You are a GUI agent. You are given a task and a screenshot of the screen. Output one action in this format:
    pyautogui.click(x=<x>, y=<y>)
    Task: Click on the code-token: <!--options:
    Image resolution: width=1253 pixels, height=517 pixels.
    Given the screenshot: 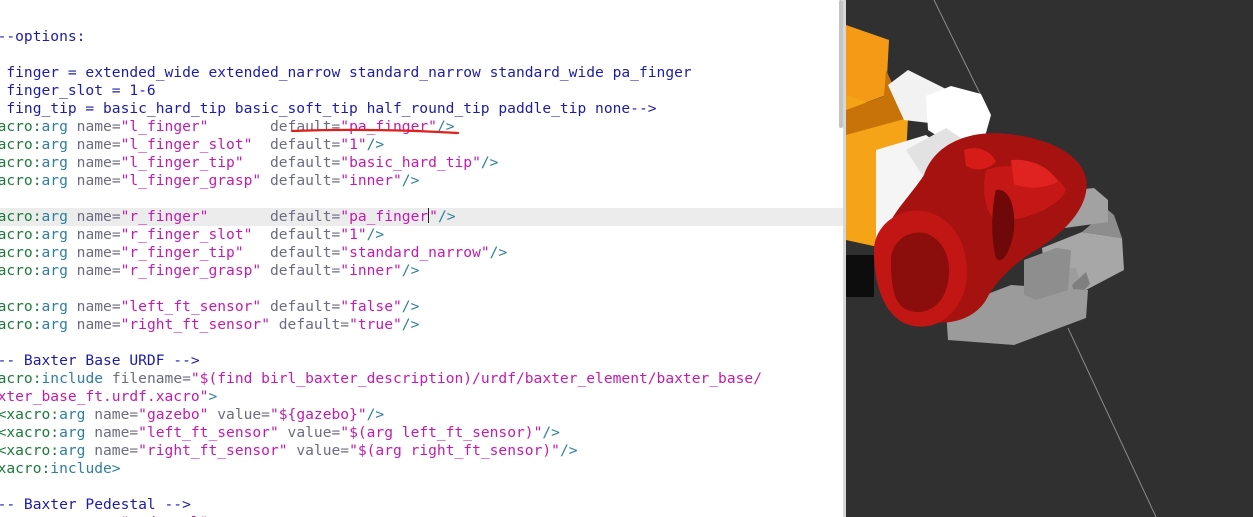 What is the action you would take?
    pyautogui.click(x=43, y=36)
    